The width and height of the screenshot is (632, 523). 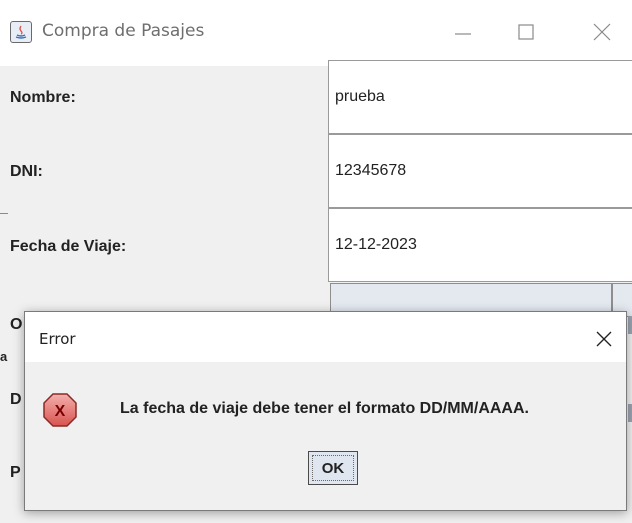 What do you see at coordinates (325, 337) in the screenshot?
I see `dialog-titlebar: Error` at bounding box center [325, 337].